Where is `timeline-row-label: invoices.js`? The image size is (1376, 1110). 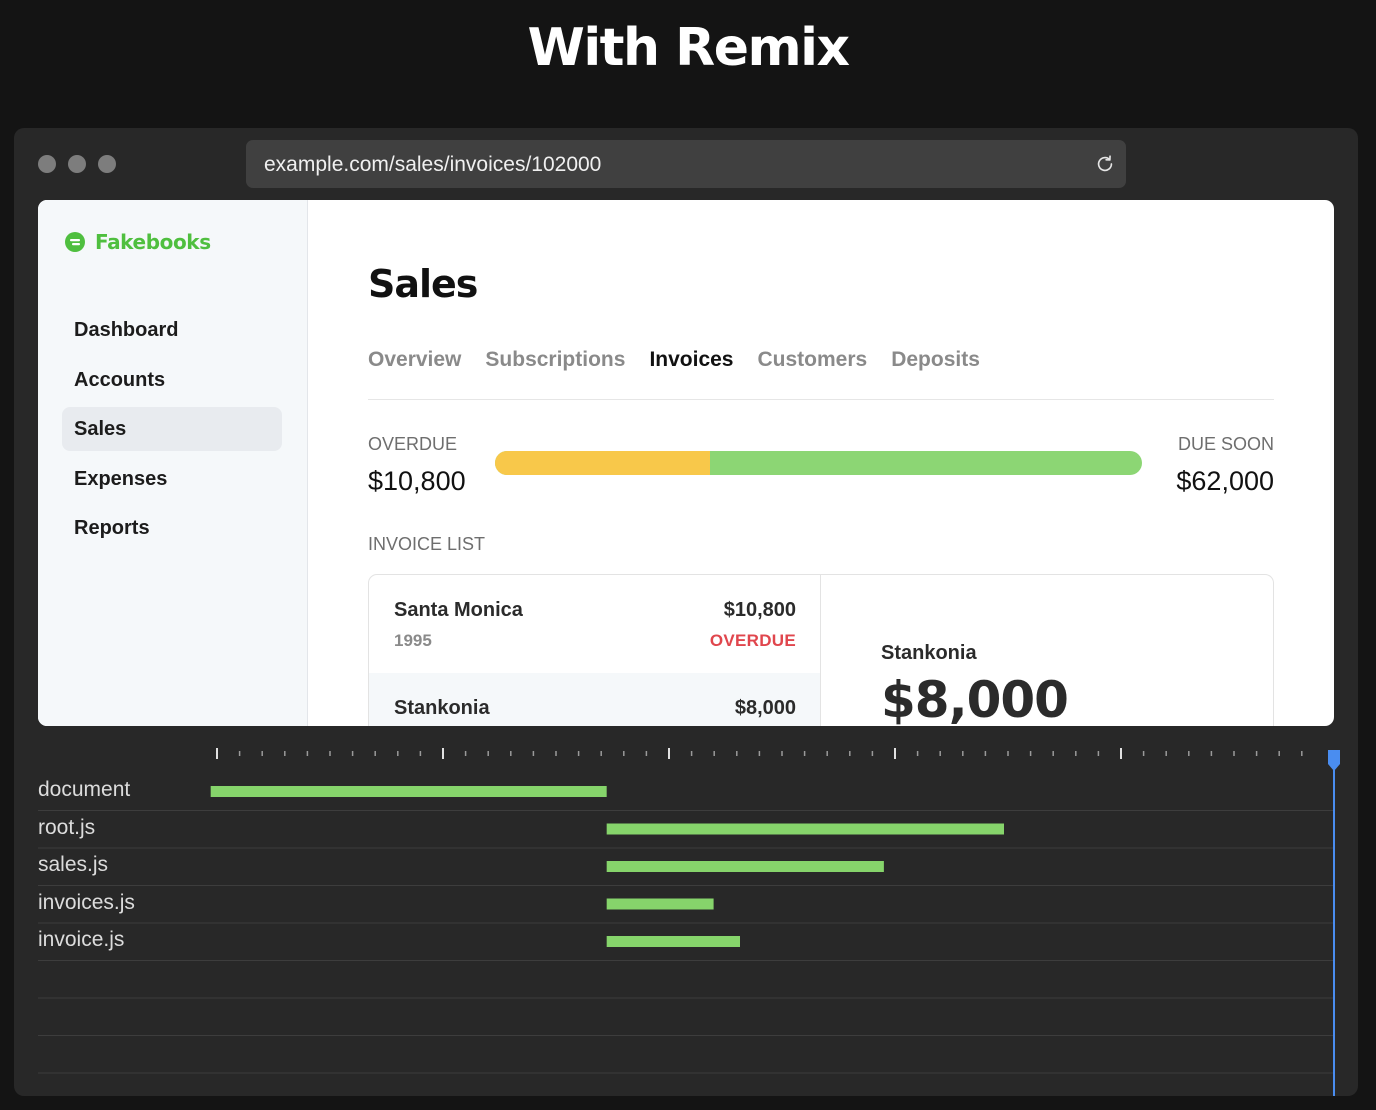 timeline-row-label: invoices.js is located at coordinates (86, 902).